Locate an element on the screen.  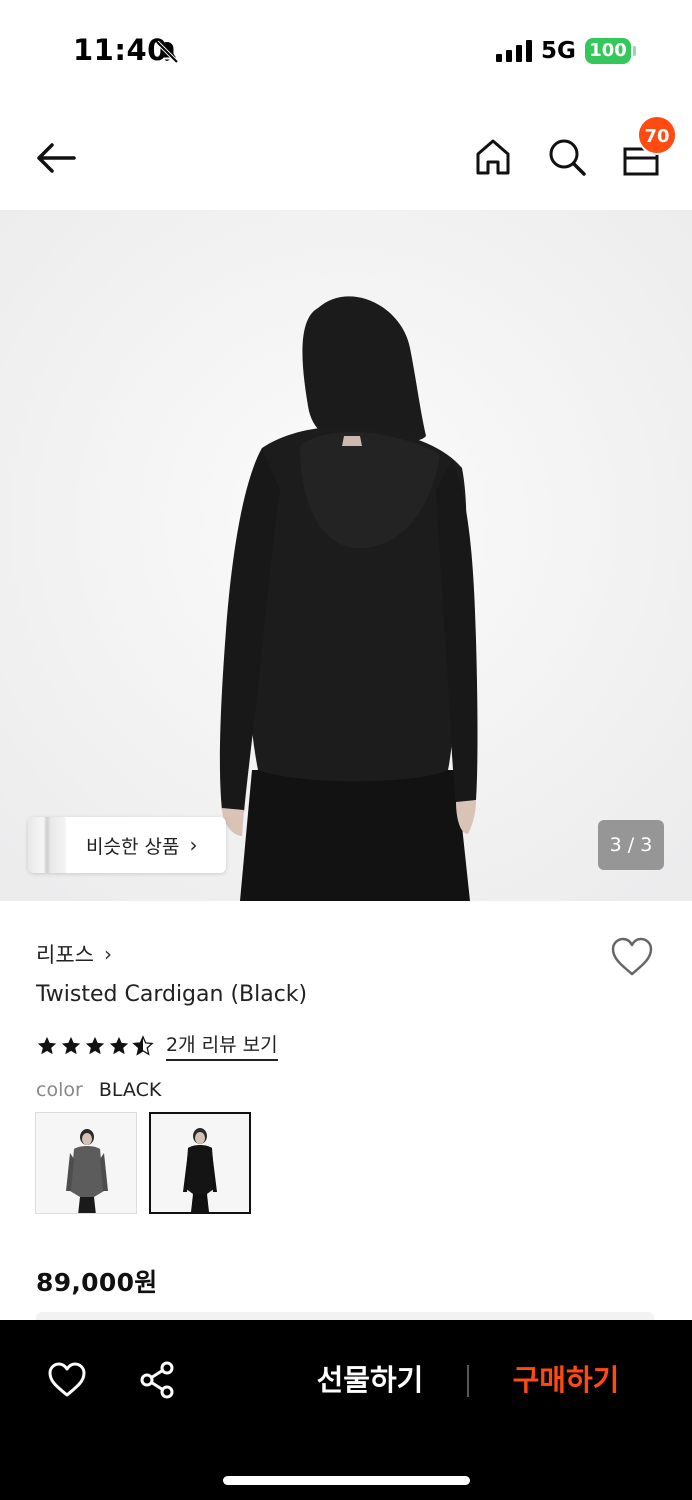
color-swatches is located at coordinates (143, 1163).